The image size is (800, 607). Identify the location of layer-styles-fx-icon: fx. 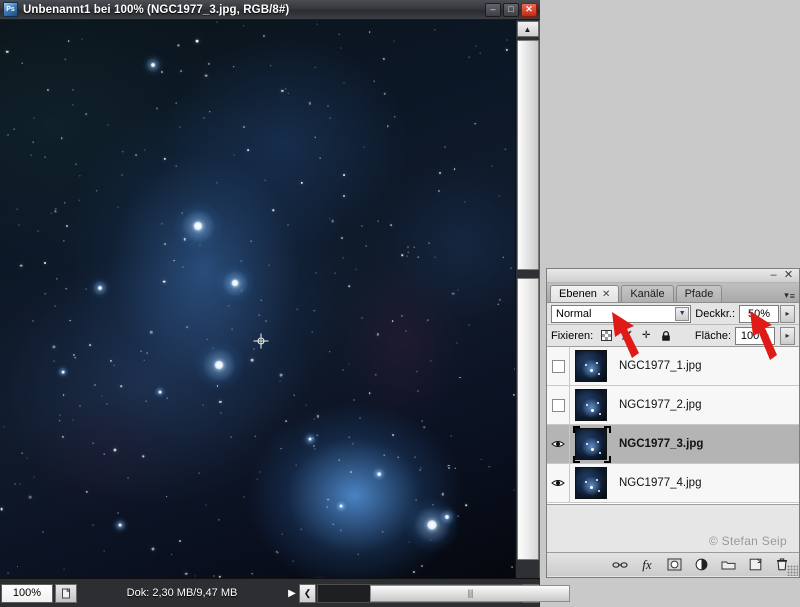
(647, 565).